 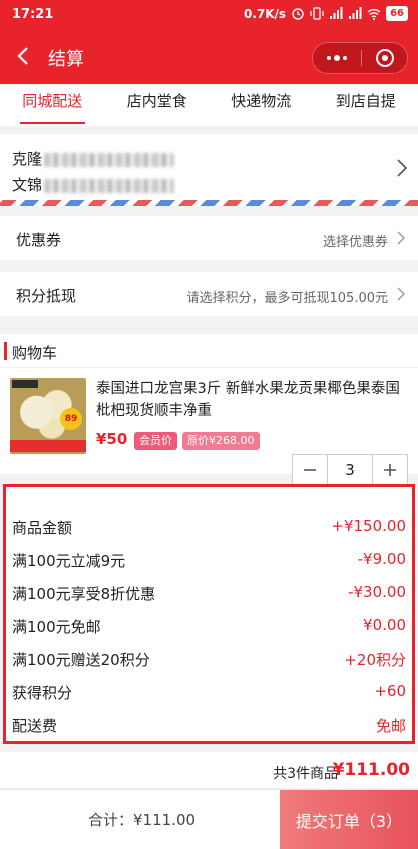 What do you see at coordinates (209, 238) in the screenshot?
I see `coupon-row: 优惠券 选择优惠券` at bounding box center [209, 238].